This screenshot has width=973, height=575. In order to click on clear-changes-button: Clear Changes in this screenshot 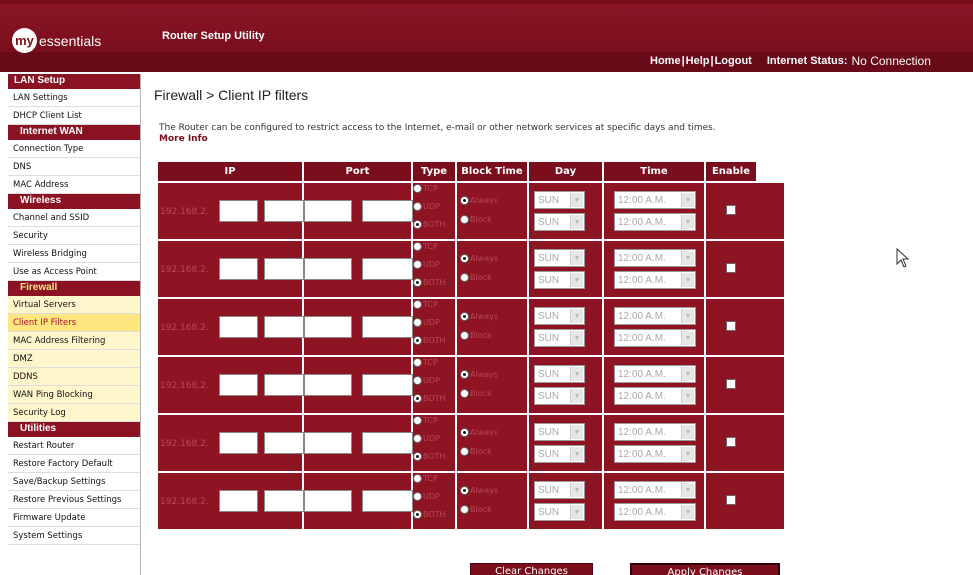, I will do `click(531, 569)`.